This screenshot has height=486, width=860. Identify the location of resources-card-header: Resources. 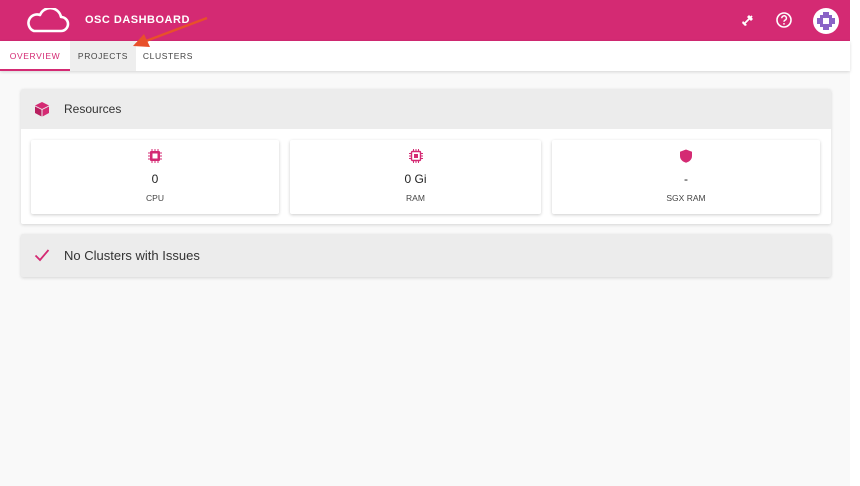
(426, 109).